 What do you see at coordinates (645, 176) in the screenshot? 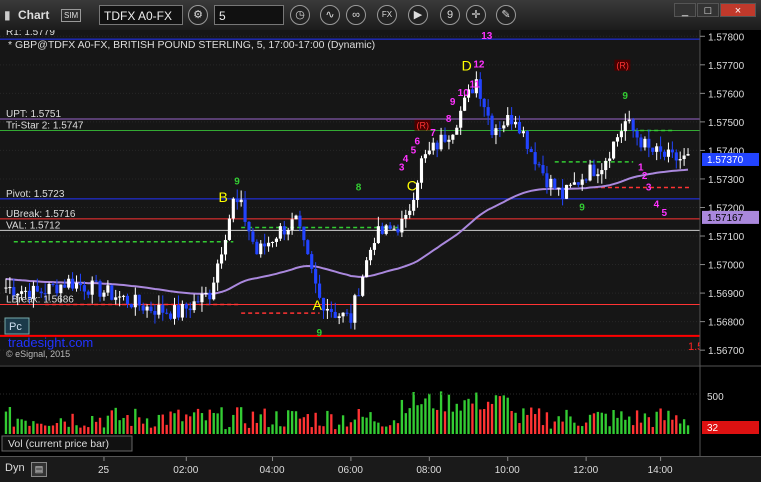
I see `count-label: 2` at bounding box center [645, 176].